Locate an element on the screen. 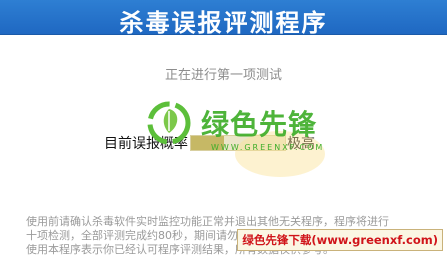  title-bar: 杀毒误报评测程序 is located at coordinates (223, 18).